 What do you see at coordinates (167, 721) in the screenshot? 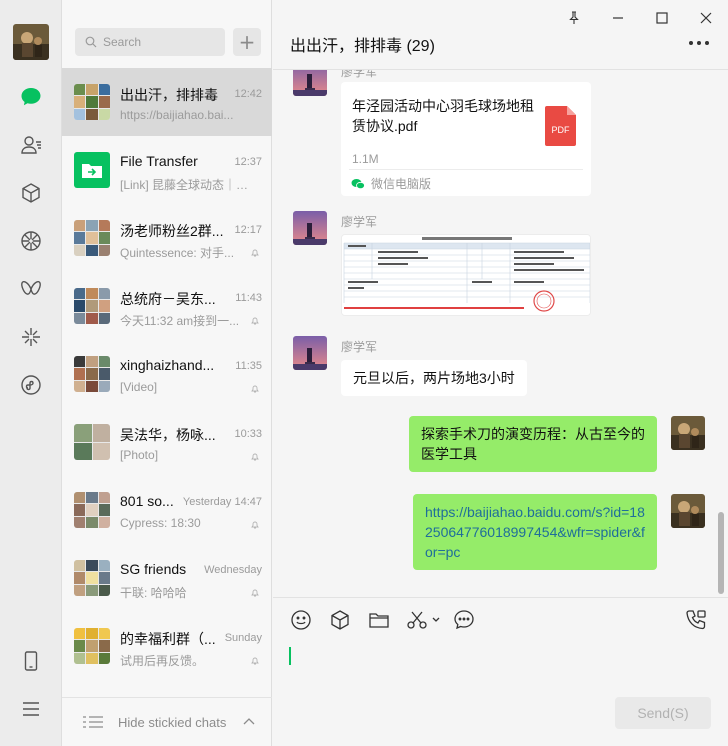
I see `hide-stickied-button: Hide stickied chats` at bounding box center [167, 721].